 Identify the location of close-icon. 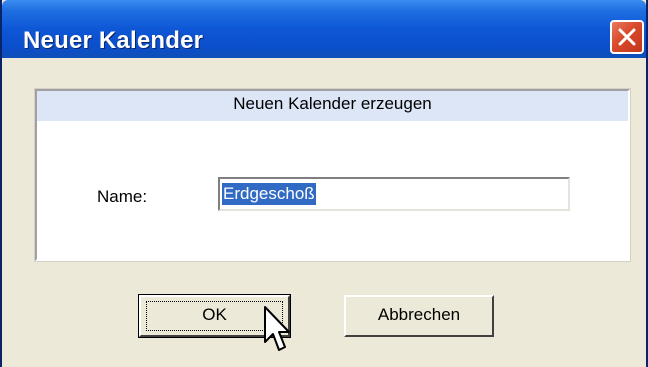
(627, 37).